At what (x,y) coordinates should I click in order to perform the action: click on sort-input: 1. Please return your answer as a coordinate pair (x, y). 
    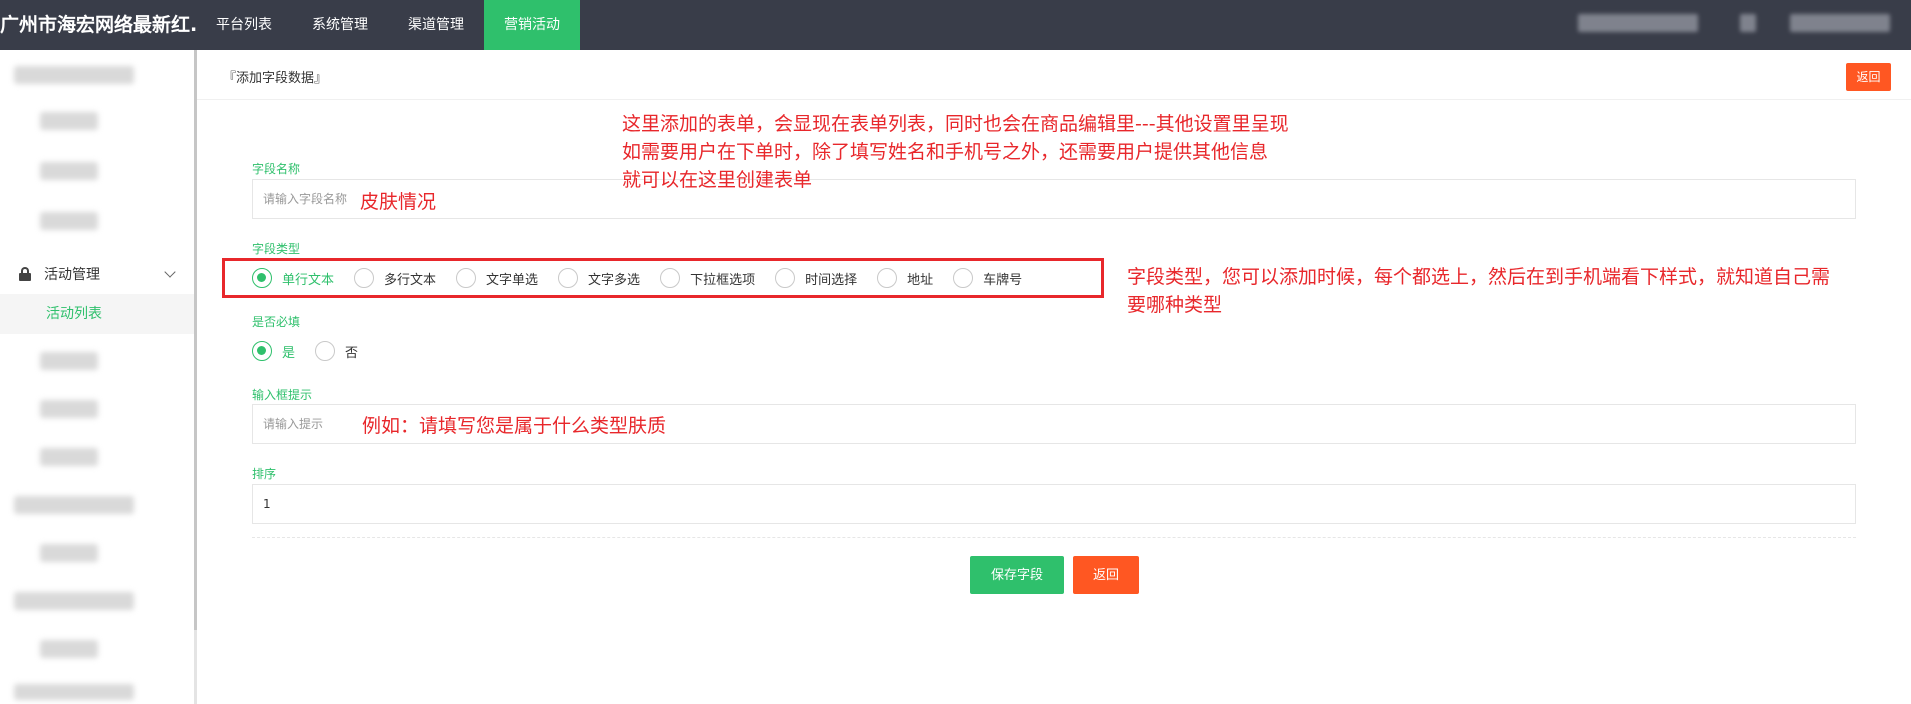
    Looking at the image, I should click on (1054, 504).